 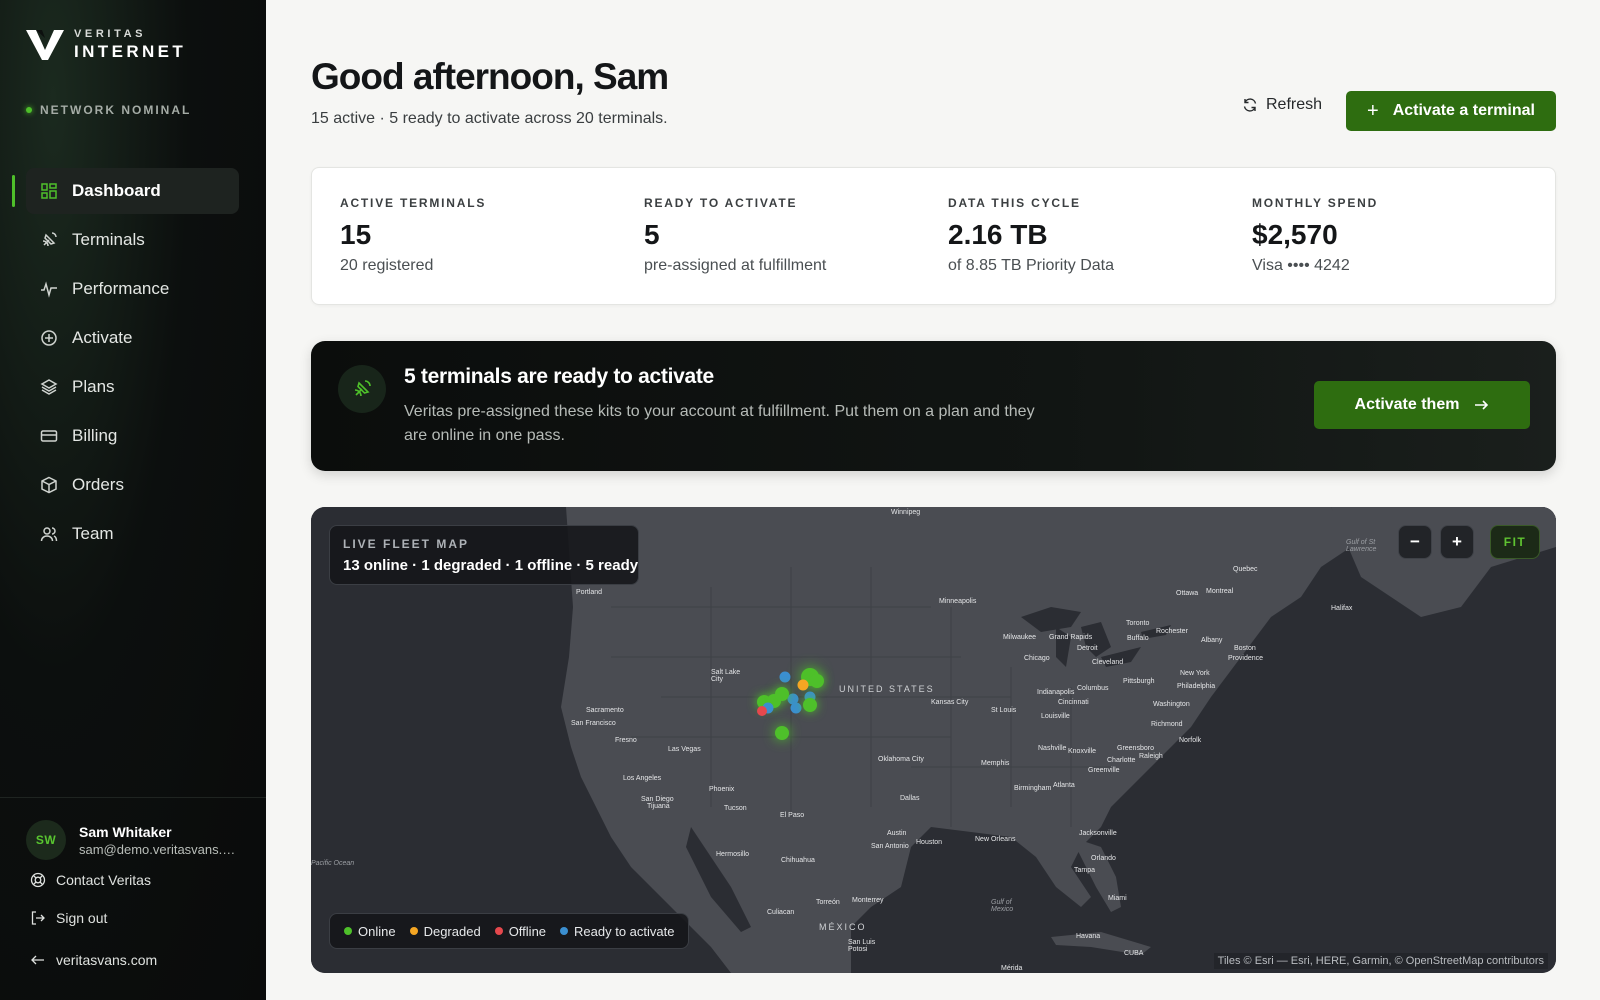 What do you see at coordinates (1093, 688) in the screenshot?
I see `map-label-columbus: Columbus` at bounding box center [1093, 688].